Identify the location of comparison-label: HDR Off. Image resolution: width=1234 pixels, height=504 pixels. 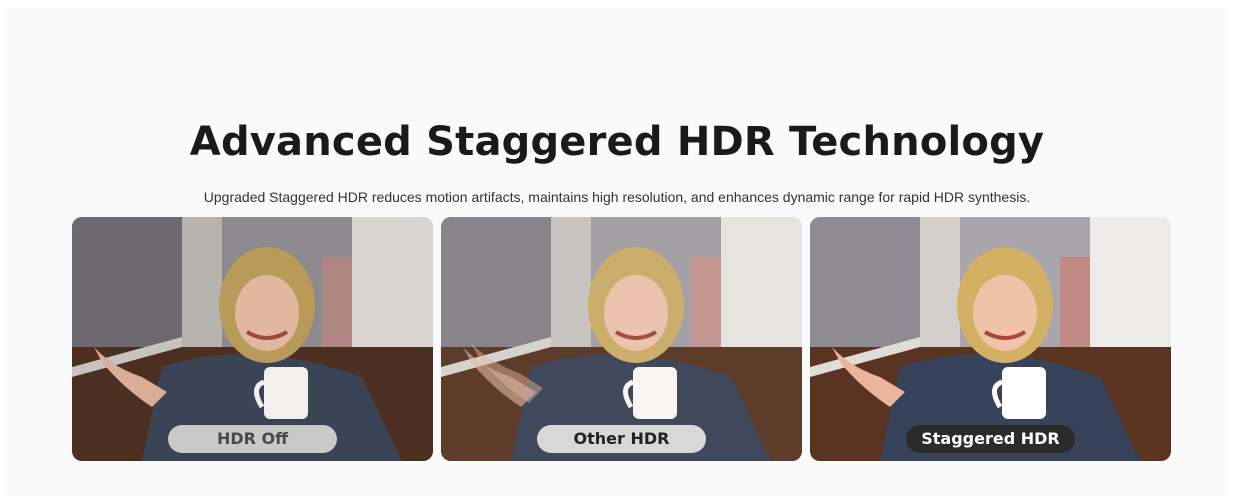
(252, 439).